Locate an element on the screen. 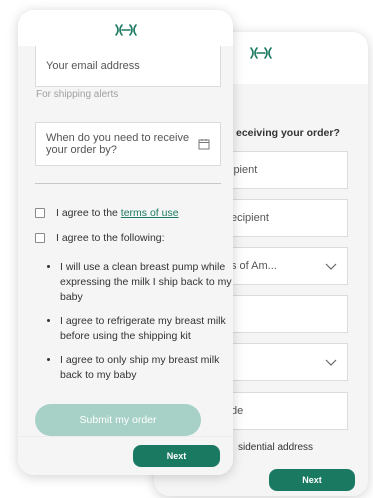 This screenshot has height=498, width=373. submit-order-button: Submit my order is located at coordinates (118, 420).